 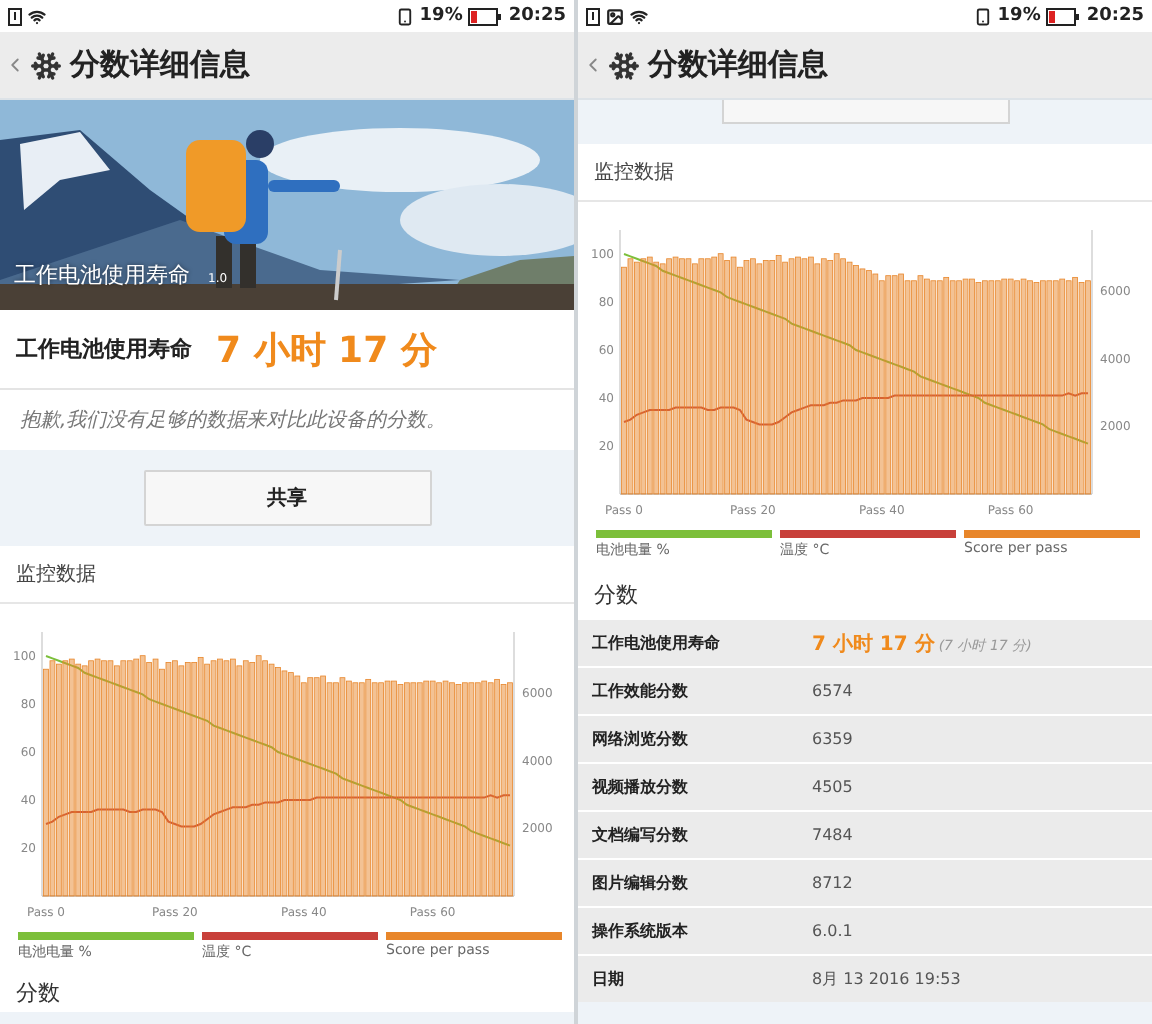 I want to click on row-value: 4505, so click(x=832, y=787).